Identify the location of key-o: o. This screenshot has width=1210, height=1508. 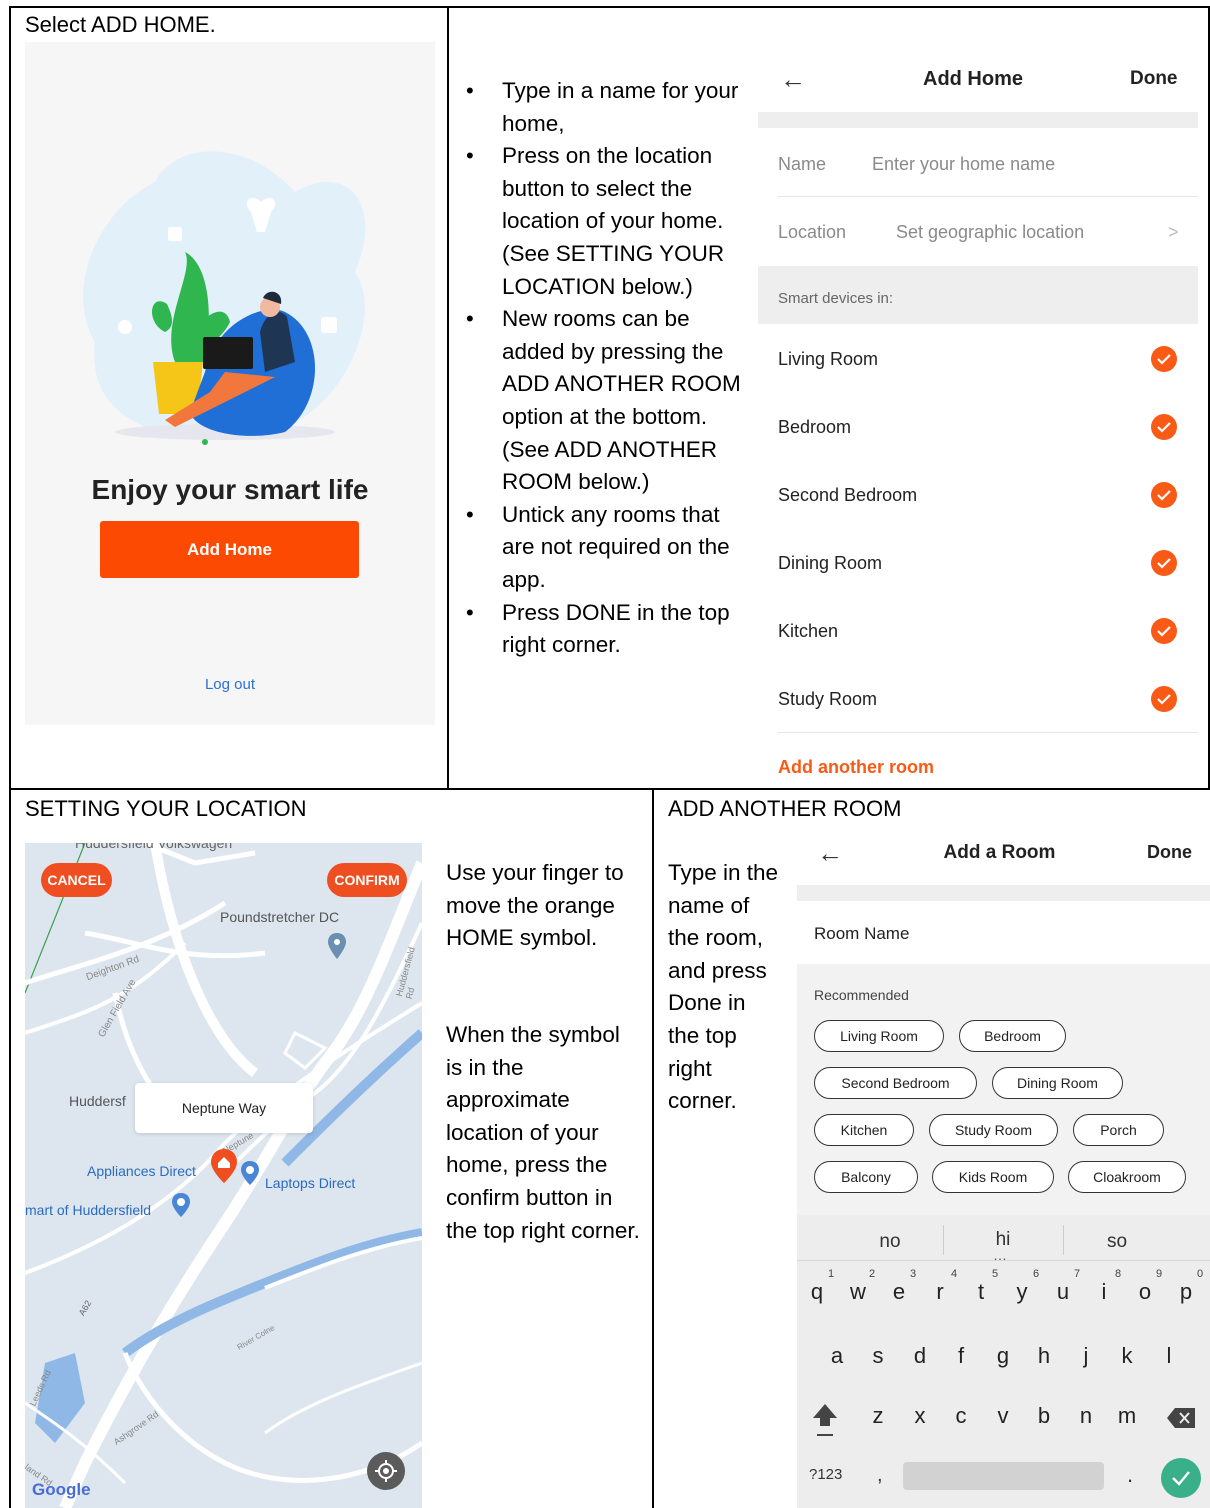
(1145, 1292).